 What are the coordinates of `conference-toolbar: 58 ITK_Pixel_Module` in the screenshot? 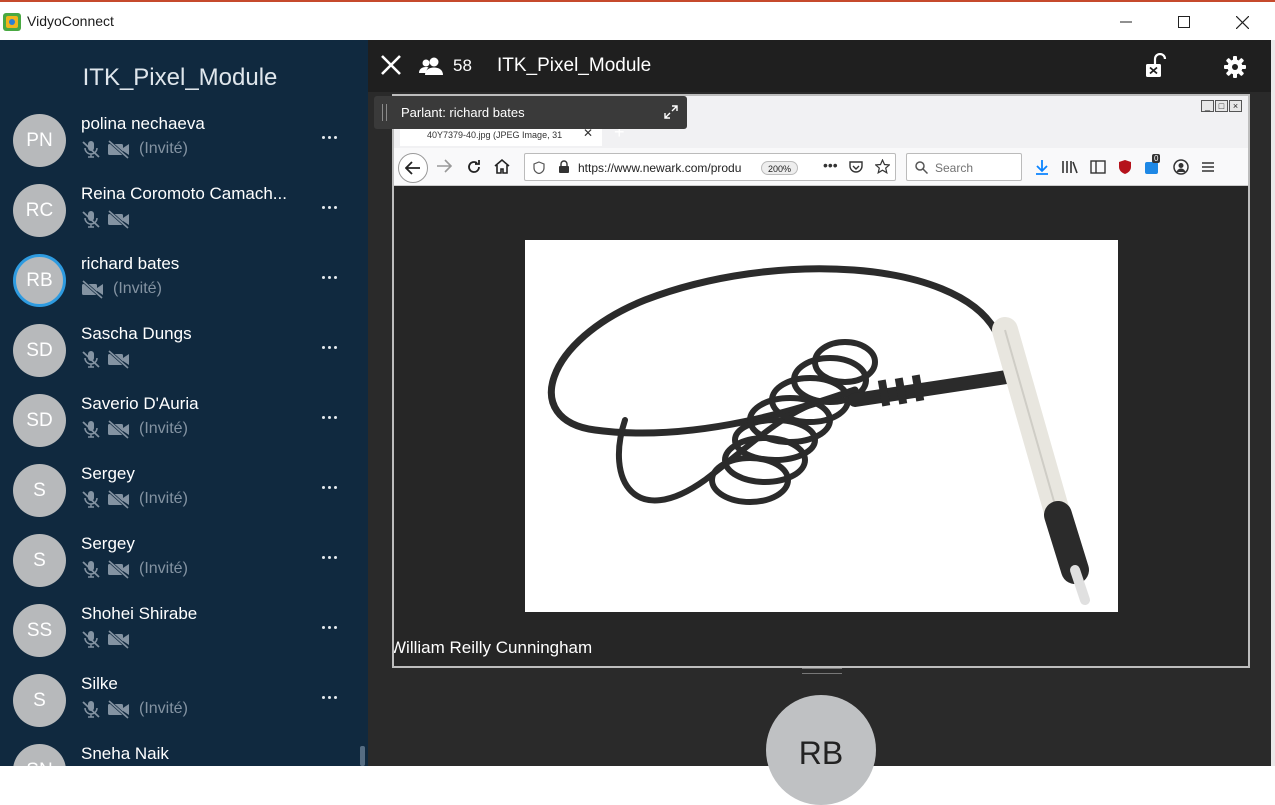 It's located at (821, 66).